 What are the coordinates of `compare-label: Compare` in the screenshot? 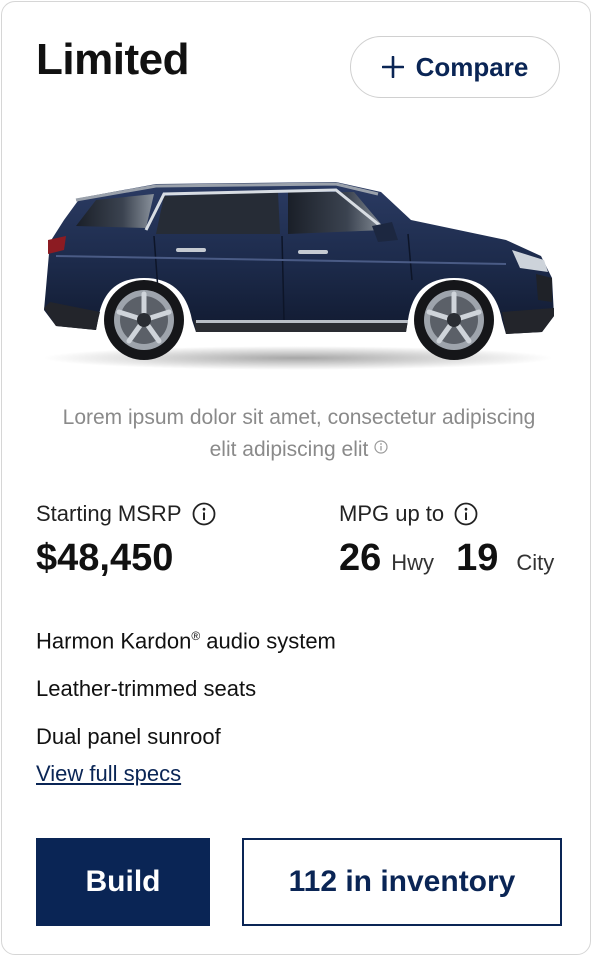 It's located at (472, 66).